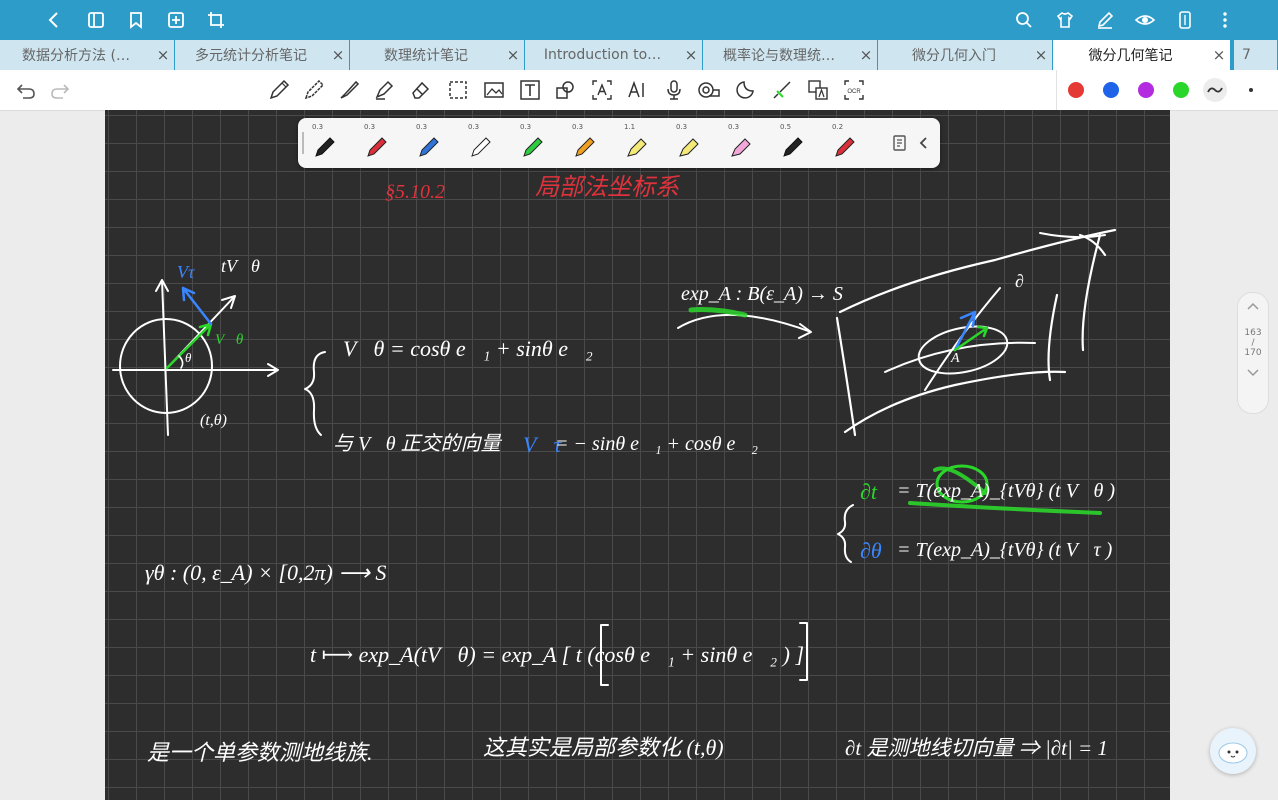  I want to click on sidebar-icon, so click(96, 20).